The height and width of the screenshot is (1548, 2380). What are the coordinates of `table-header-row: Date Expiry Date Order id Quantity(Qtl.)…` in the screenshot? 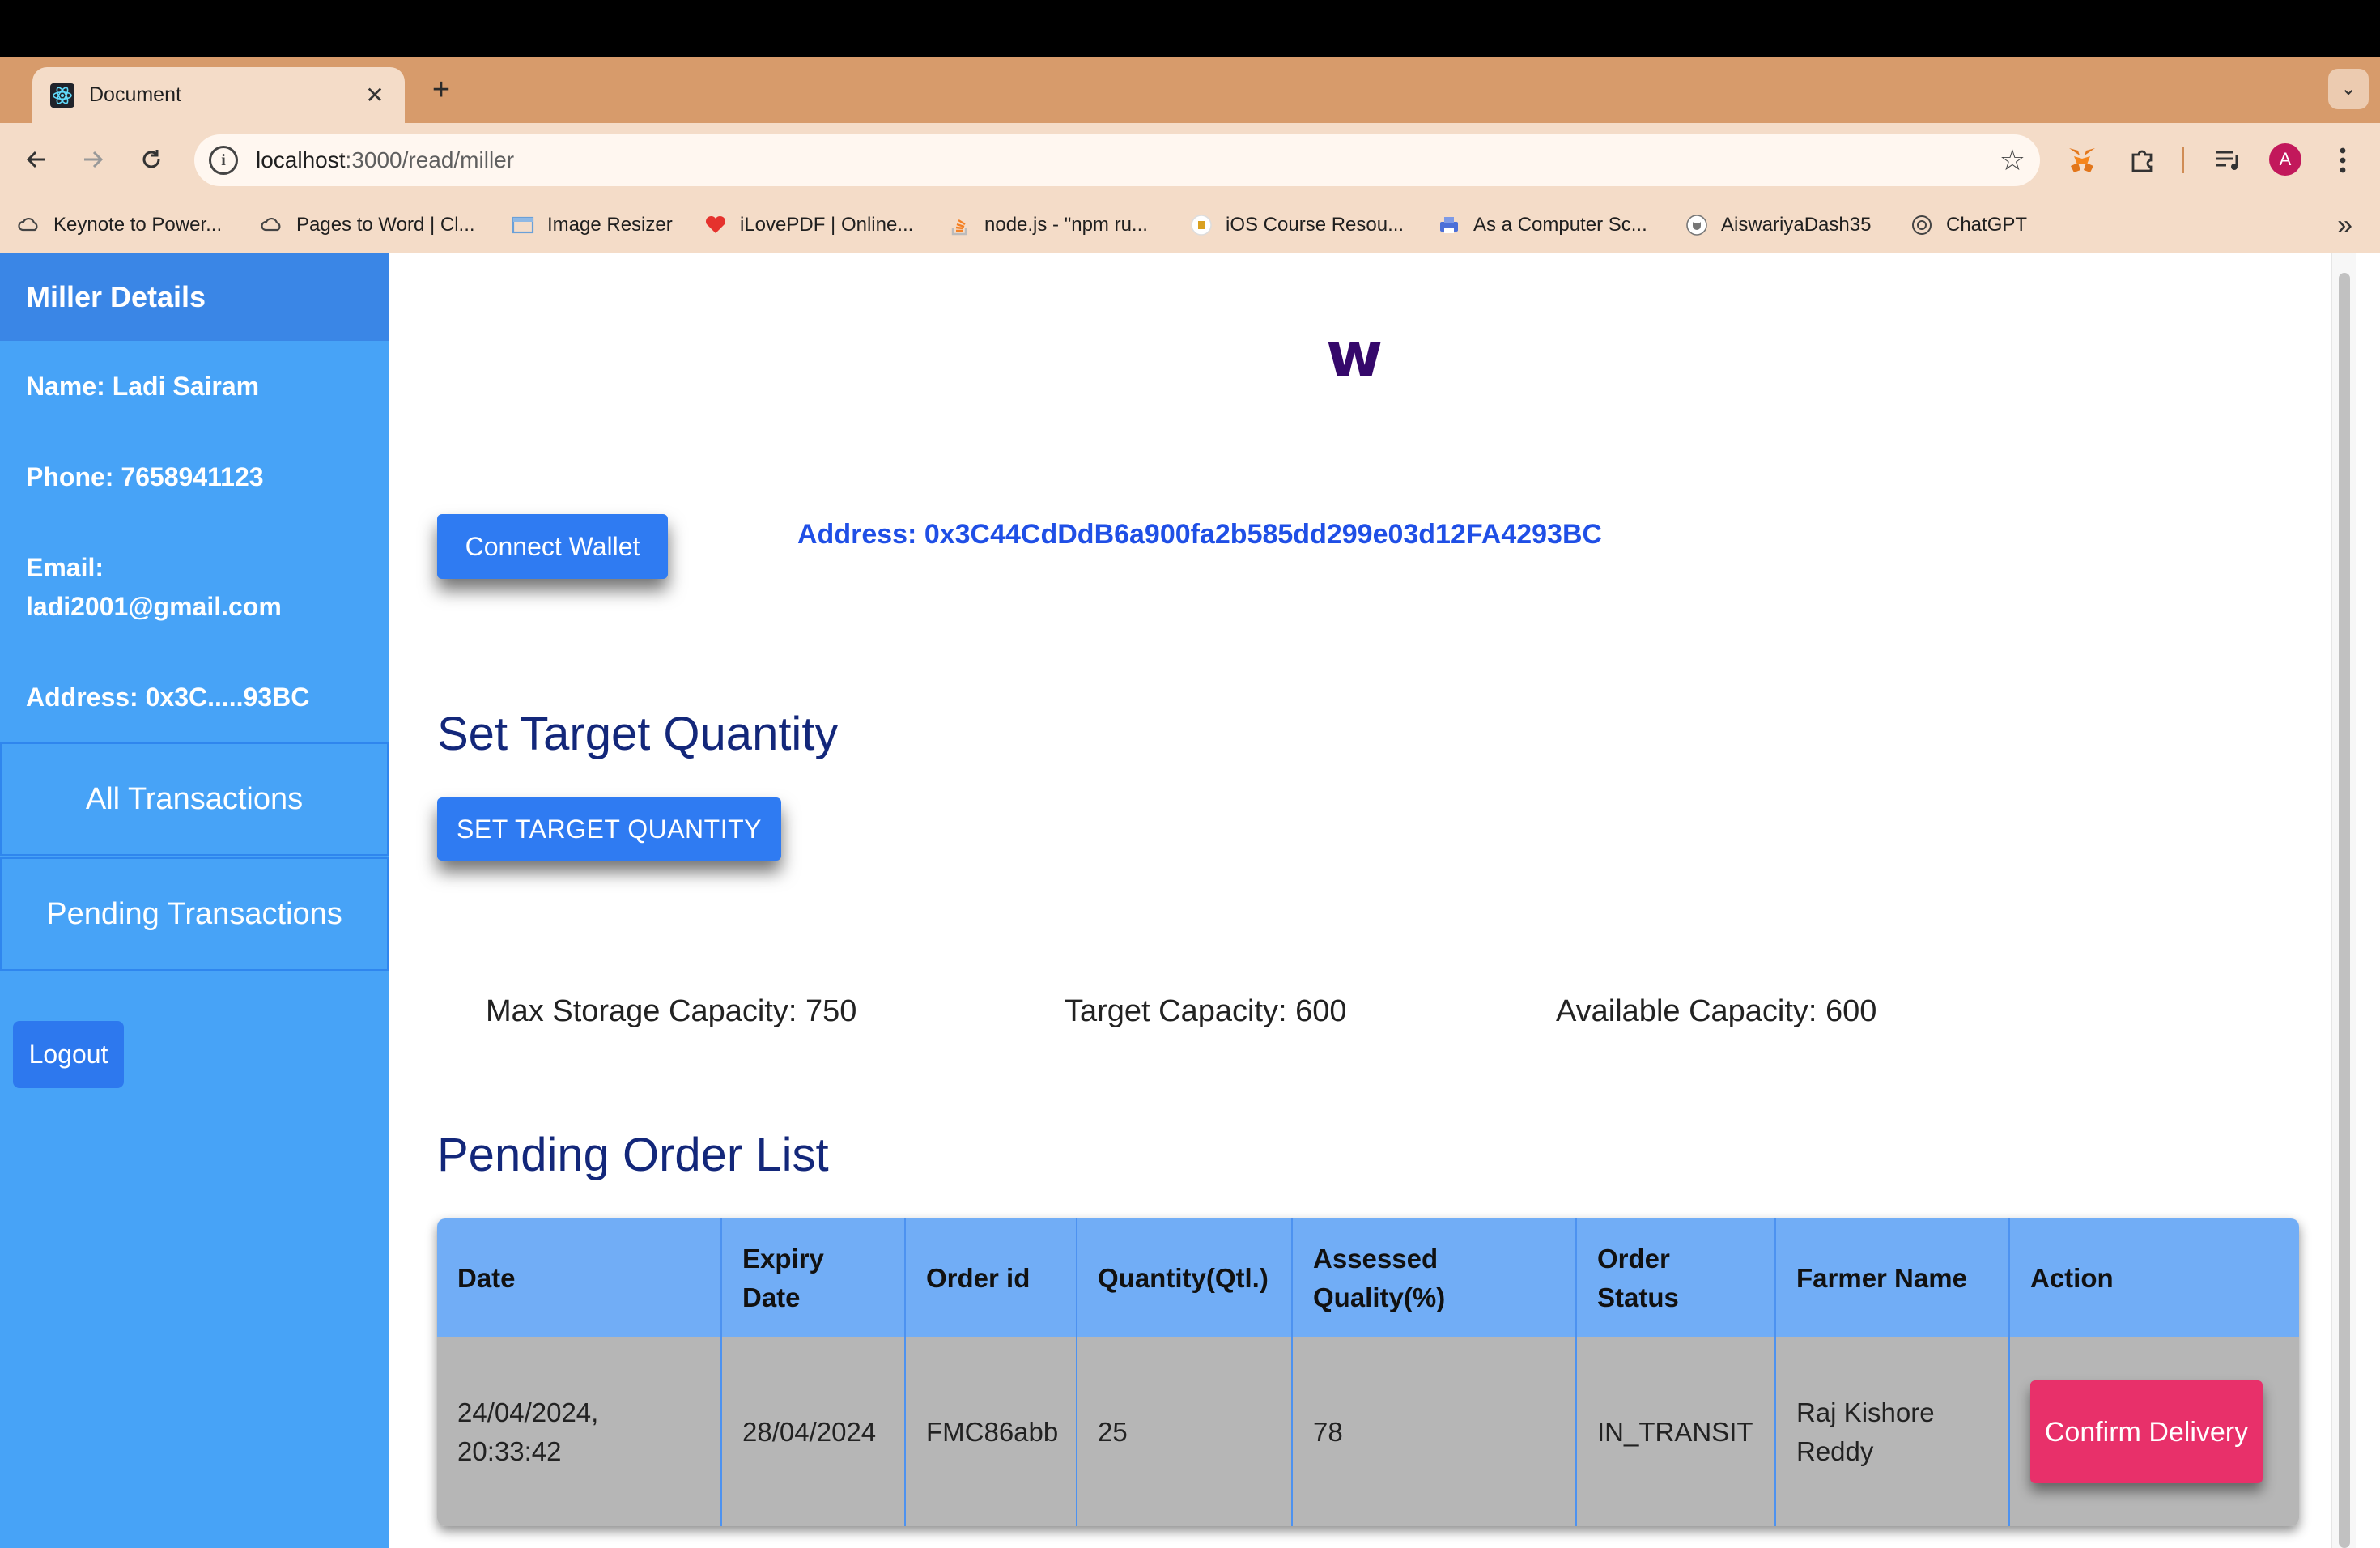 It's located at (1368, 1277).